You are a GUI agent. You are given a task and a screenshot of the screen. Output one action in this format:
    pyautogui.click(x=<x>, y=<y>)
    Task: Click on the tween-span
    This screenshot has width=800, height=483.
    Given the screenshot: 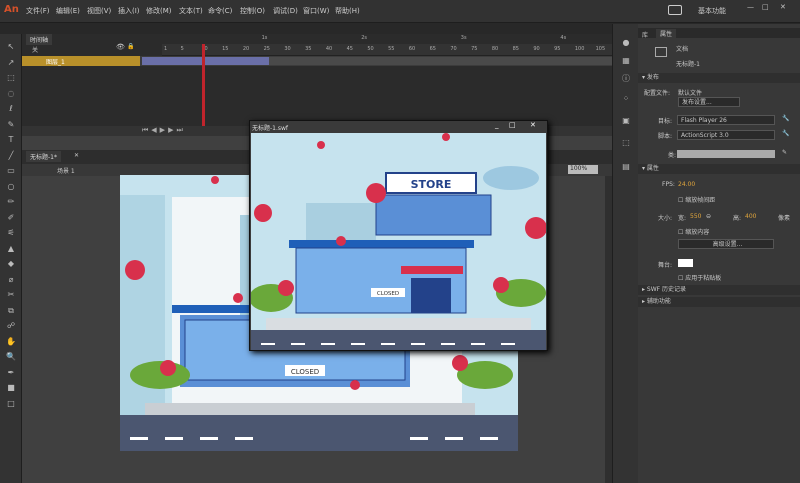 What is the action you would take?
    pyautogui.click(x=205, y=61)
    